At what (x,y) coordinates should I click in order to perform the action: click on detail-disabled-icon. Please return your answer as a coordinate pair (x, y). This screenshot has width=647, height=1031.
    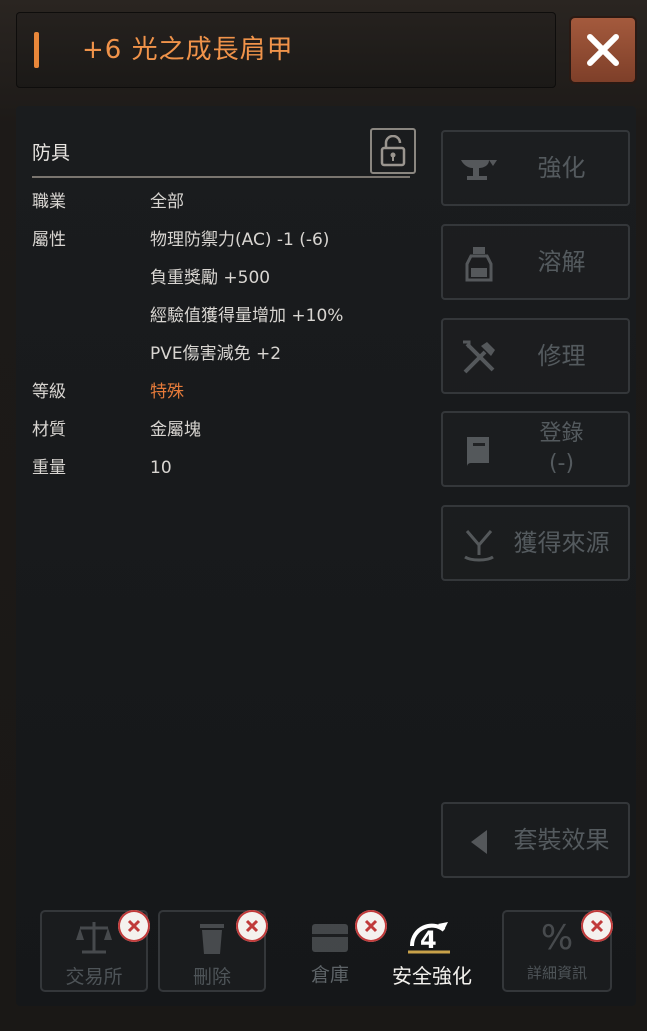
    Looking at the image, I should click on (597, 926).